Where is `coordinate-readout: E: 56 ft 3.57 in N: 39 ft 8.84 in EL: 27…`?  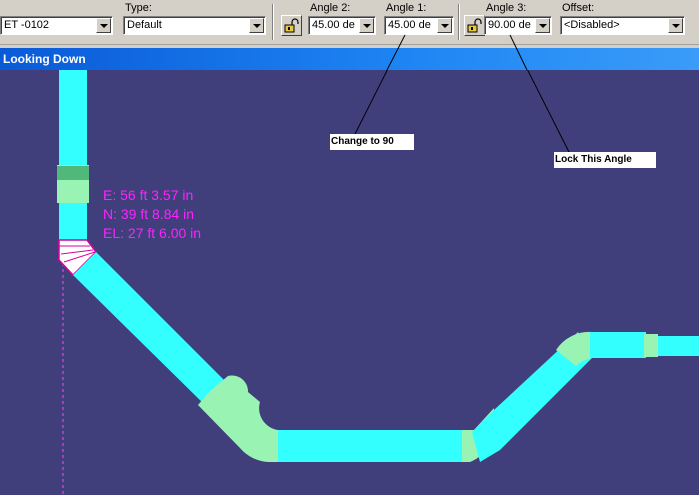
coordinate-readout: E: 56 ft 3.57 in N: 39 ft 8.84 in EL: 27… is located at coordinates (152, 214).